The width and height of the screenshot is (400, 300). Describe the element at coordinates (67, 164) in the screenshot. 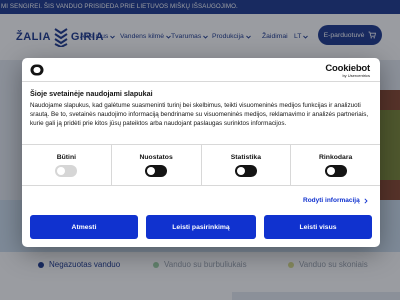

I see `category-necessary: Būtini` at that location.